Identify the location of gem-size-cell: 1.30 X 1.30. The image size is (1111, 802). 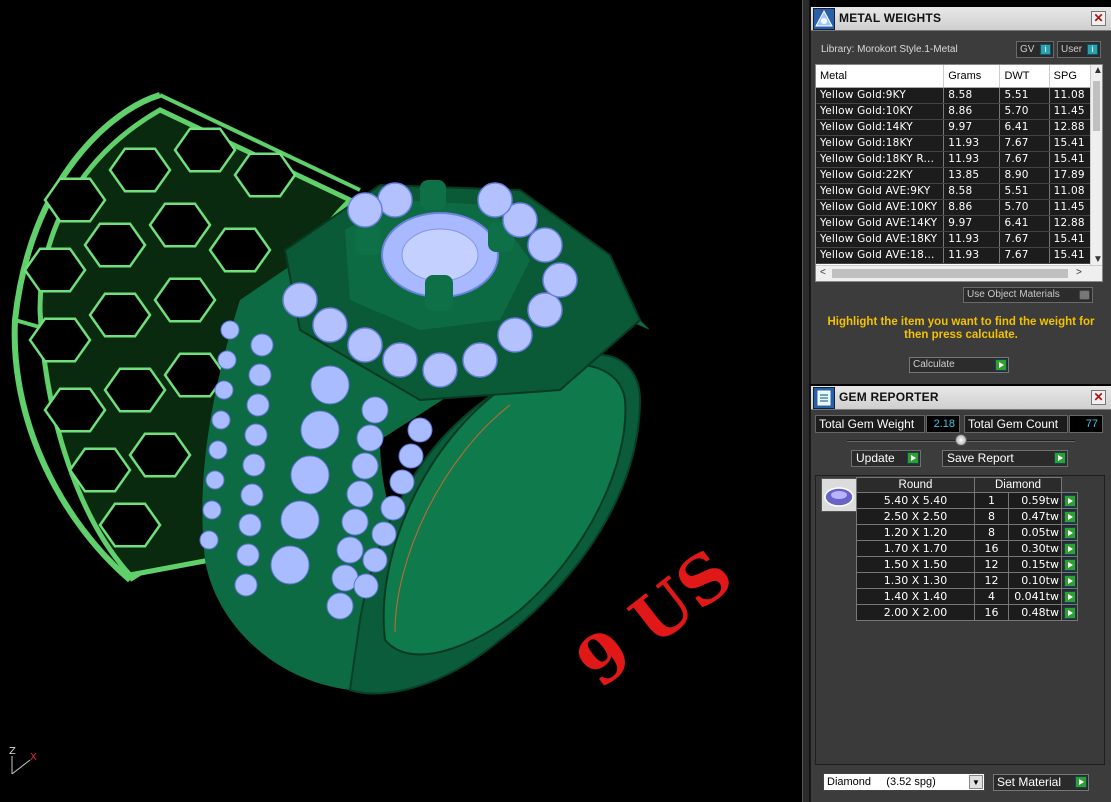
(915, 580).